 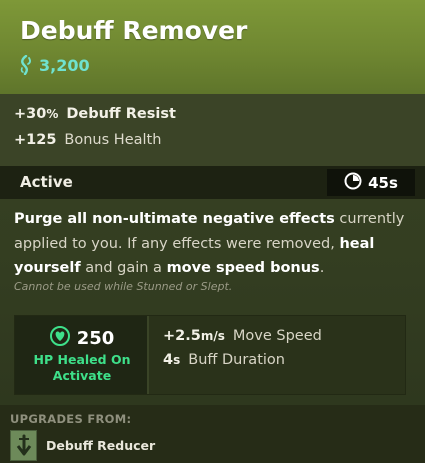 I want to click on bonus-label: Move Speed, so click(x=277, y=336).